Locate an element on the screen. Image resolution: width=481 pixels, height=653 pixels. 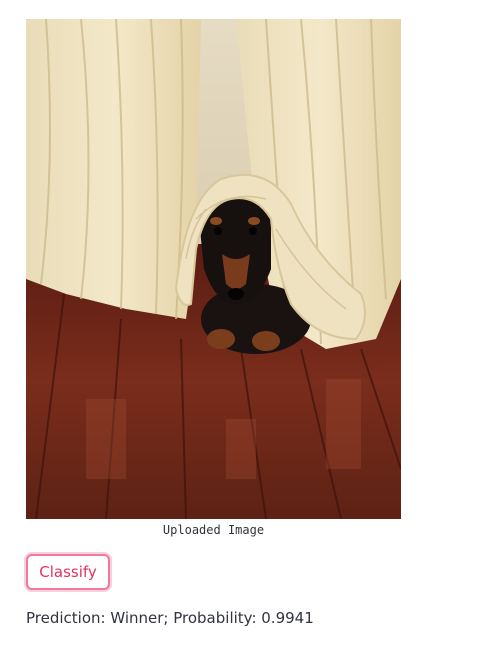
prediction-result: Prediction: Winner; Probability: 0.9941 is located at coordinates (170, 618).